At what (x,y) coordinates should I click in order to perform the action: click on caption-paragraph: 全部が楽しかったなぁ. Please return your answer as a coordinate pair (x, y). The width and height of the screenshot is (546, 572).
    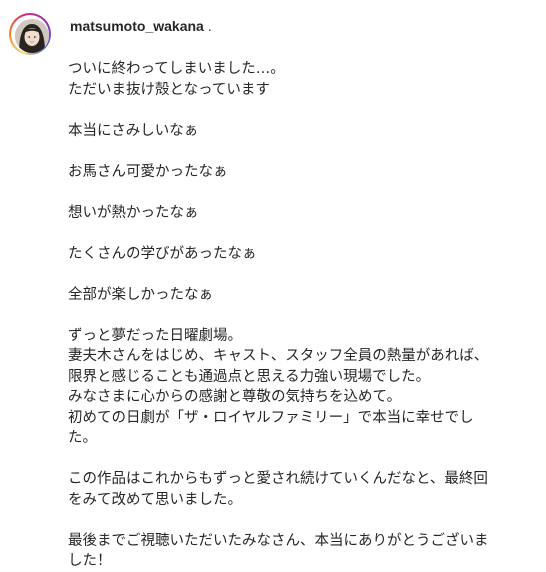
    Looking at the image, I should click on (140, 294).